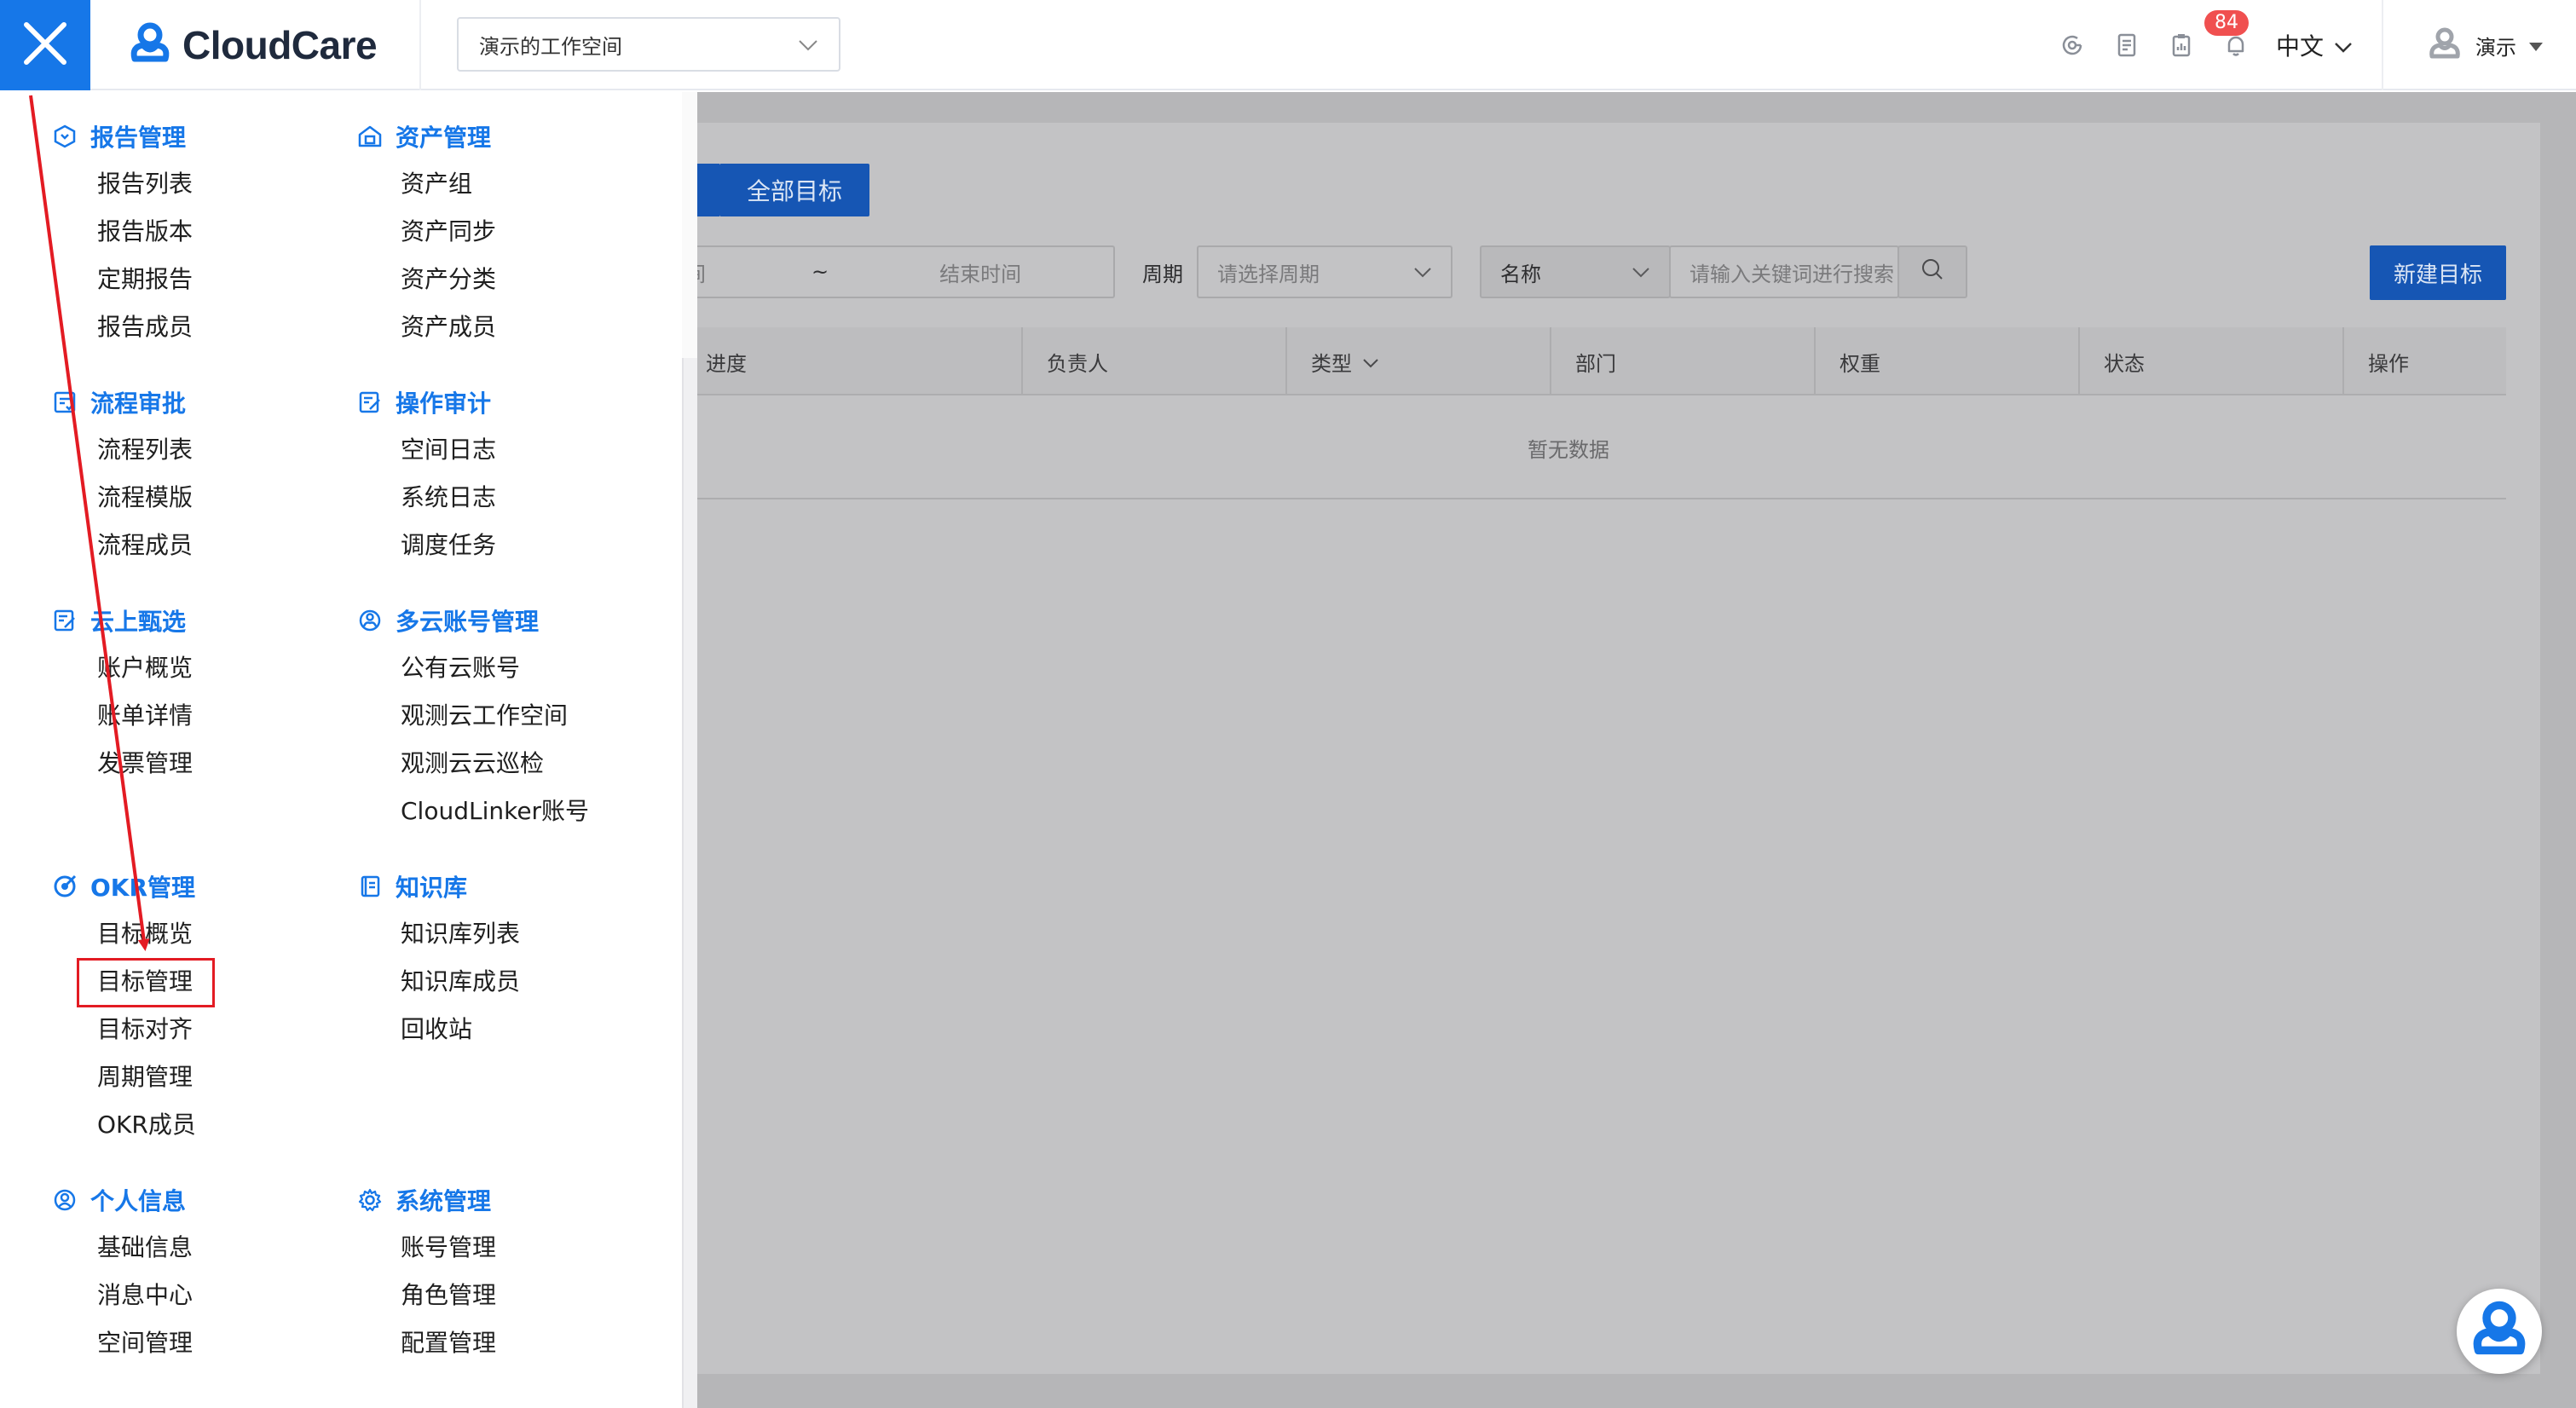  I want to click on menu-item-process-members: 流程成员, so click(145, 545).